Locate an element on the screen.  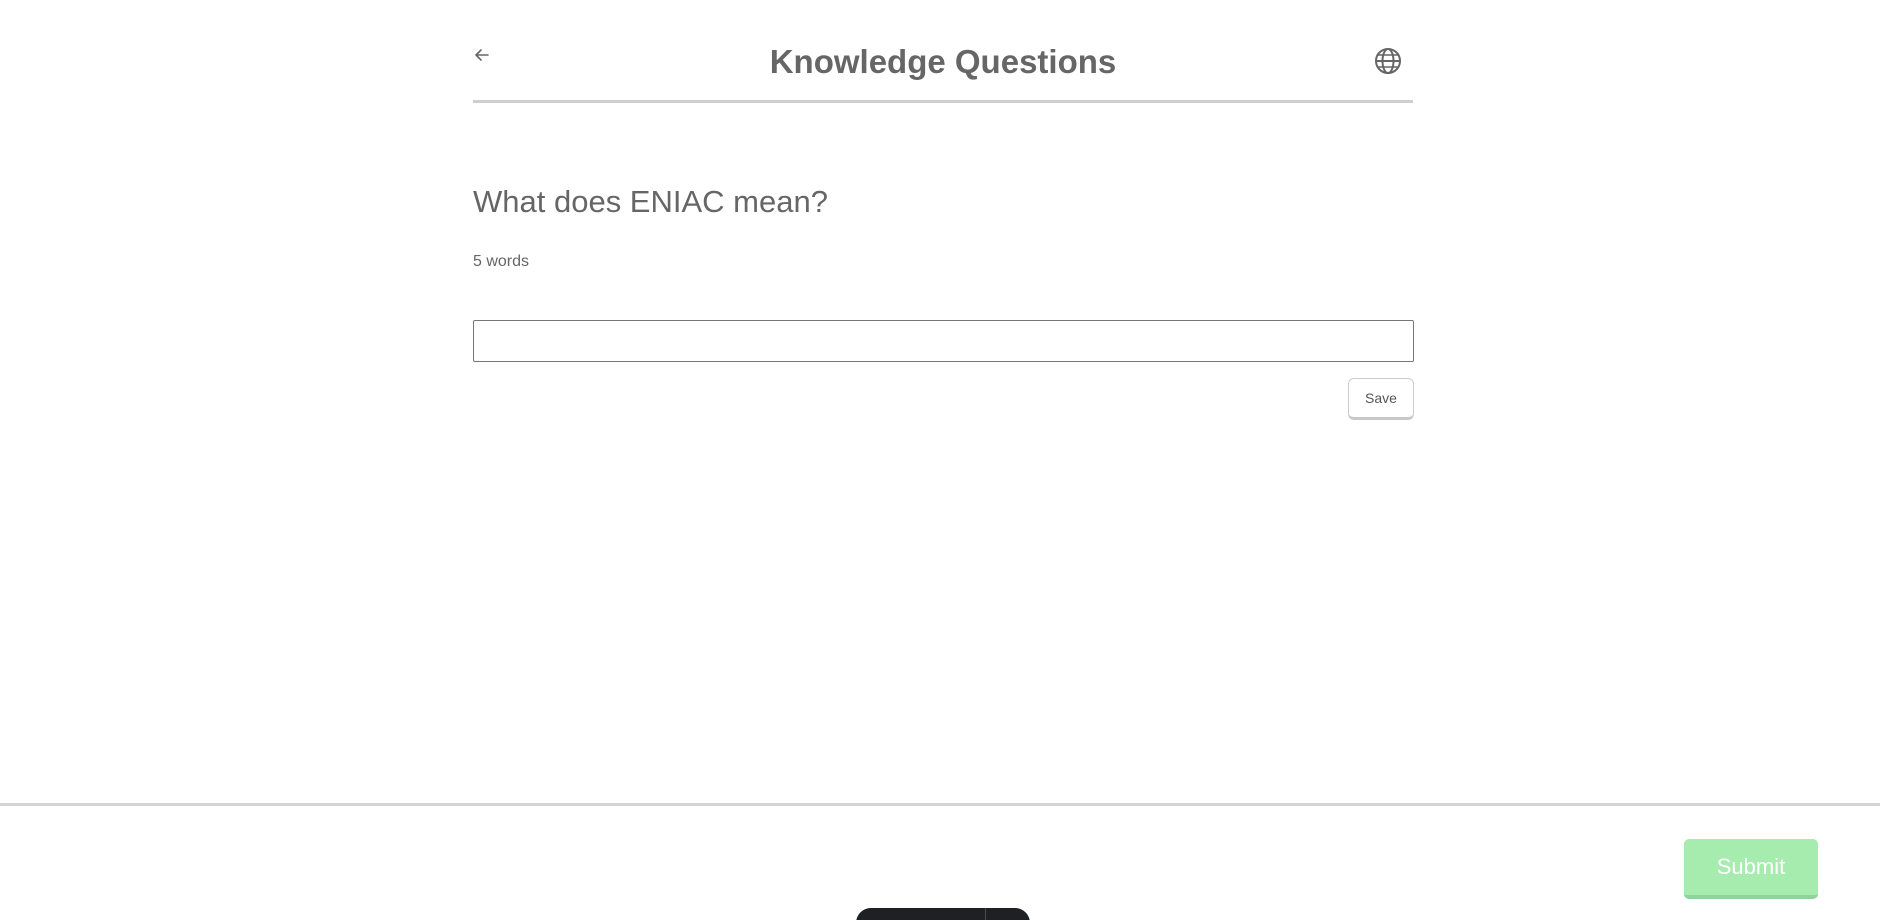
question-text: What does ENIAC mean? is located at coordinates (650, 201).